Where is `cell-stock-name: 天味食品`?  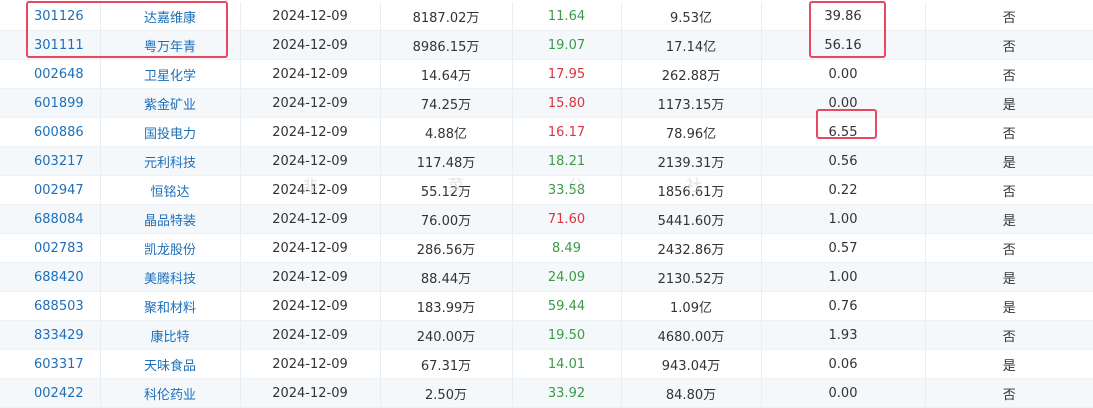 cell-stock-name: 天味食品 is located at coordinates (170, 364).